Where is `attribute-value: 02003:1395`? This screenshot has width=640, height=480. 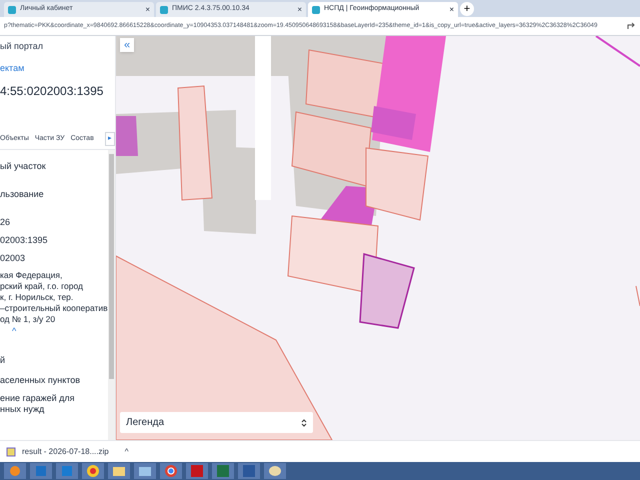 attribute-value: 02003:1395 is located at coordinates (24, 240).